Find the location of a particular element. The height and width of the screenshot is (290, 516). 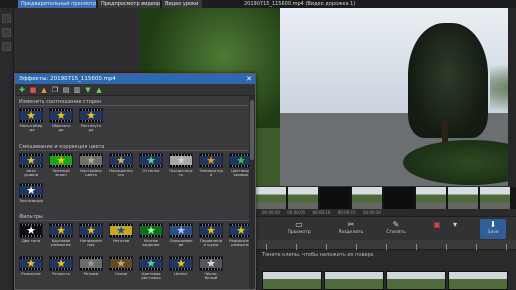

add-icon: ✚ is located at coordinates (22, 90).